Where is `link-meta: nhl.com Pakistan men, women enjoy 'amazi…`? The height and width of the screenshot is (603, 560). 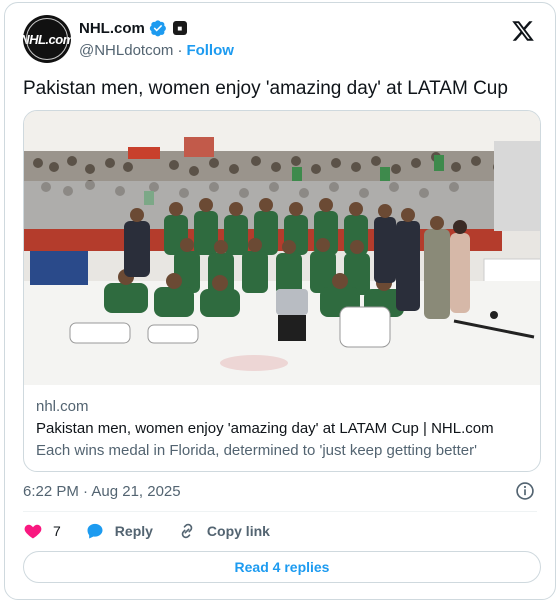
link-meta: nhl.com Pakistan men, women enjoy 'amazi… is located at coordinates (282, 429).